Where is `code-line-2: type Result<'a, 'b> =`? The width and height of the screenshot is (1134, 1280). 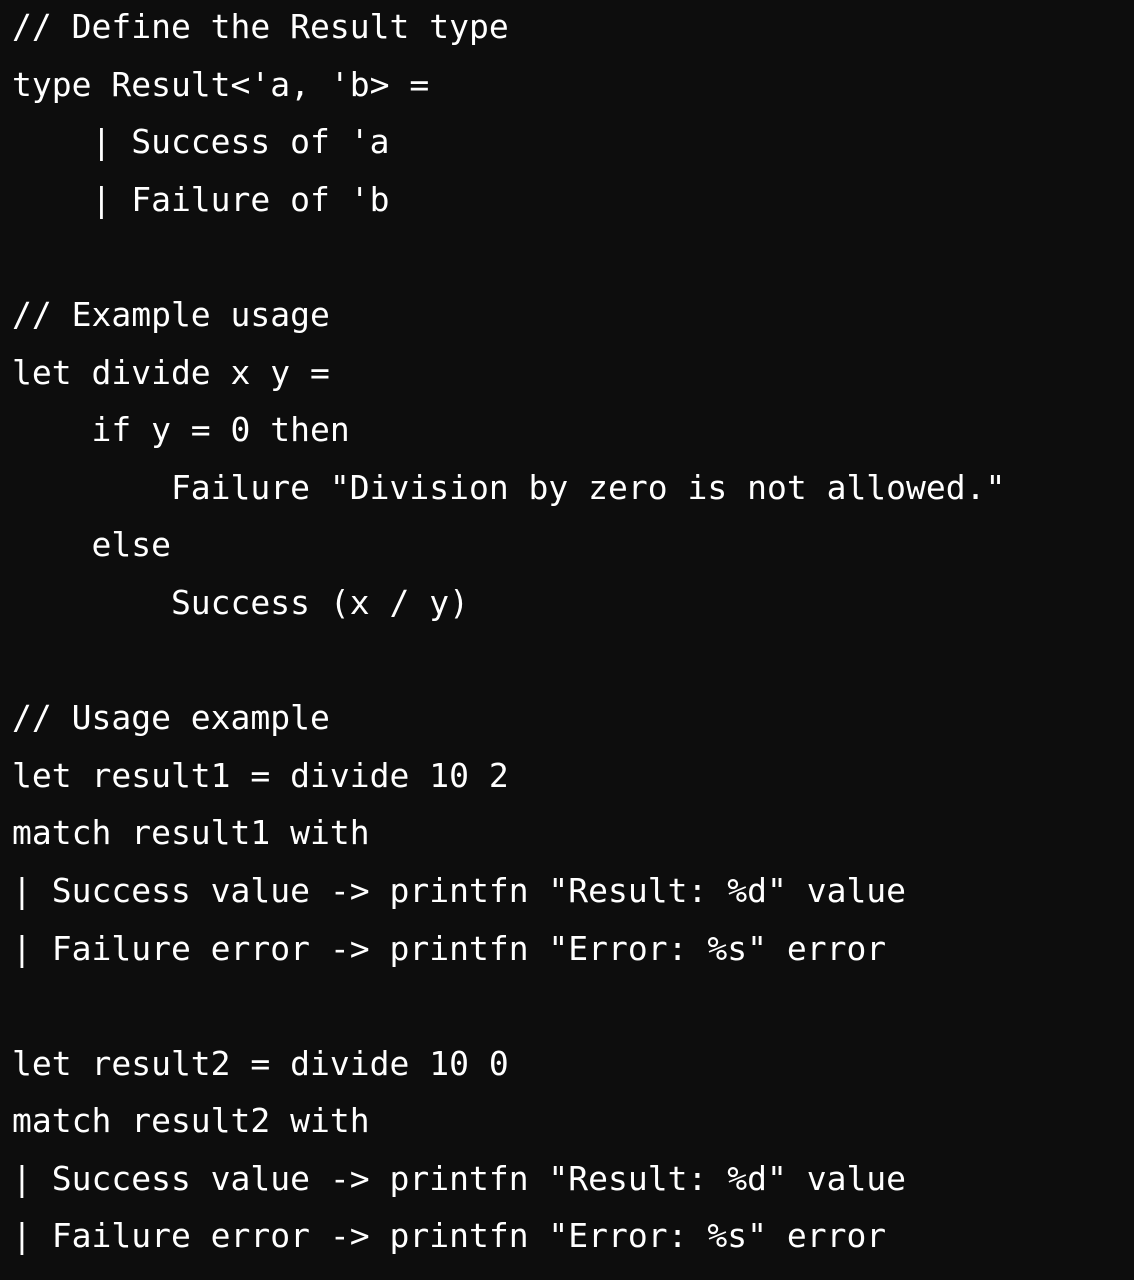 code-line-2: type Result<'a, 'b> = is located at coordinates (221, 84).